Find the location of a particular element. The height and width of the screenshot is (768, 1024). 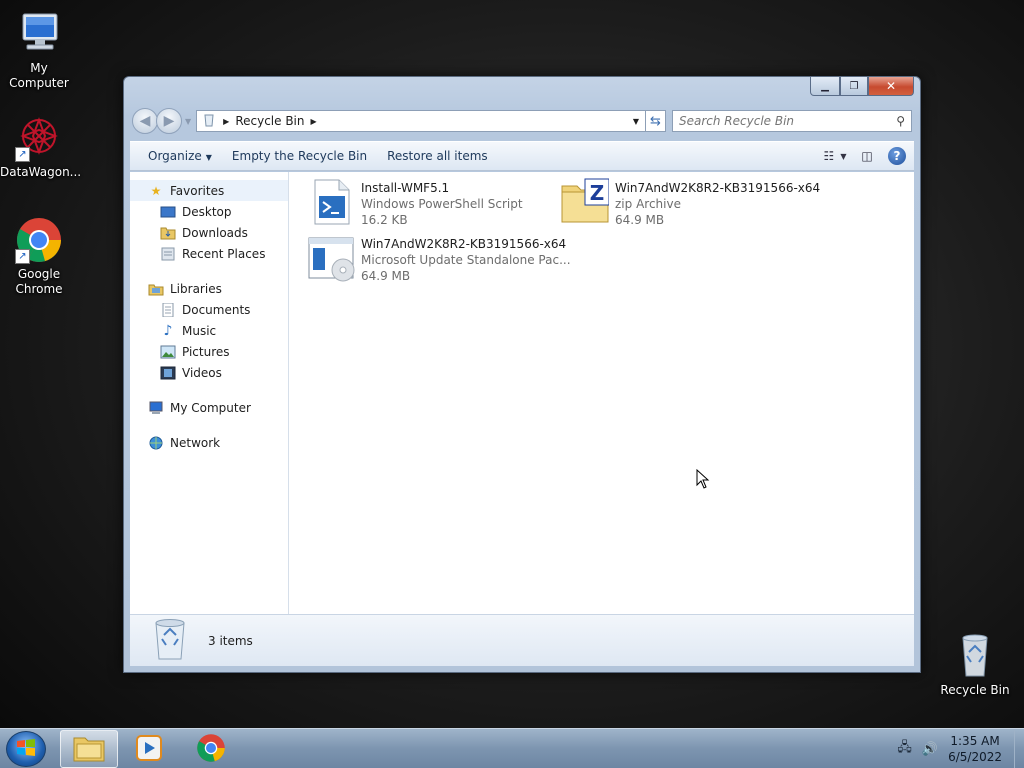

computer-icon is located at coordinates (39, 34).